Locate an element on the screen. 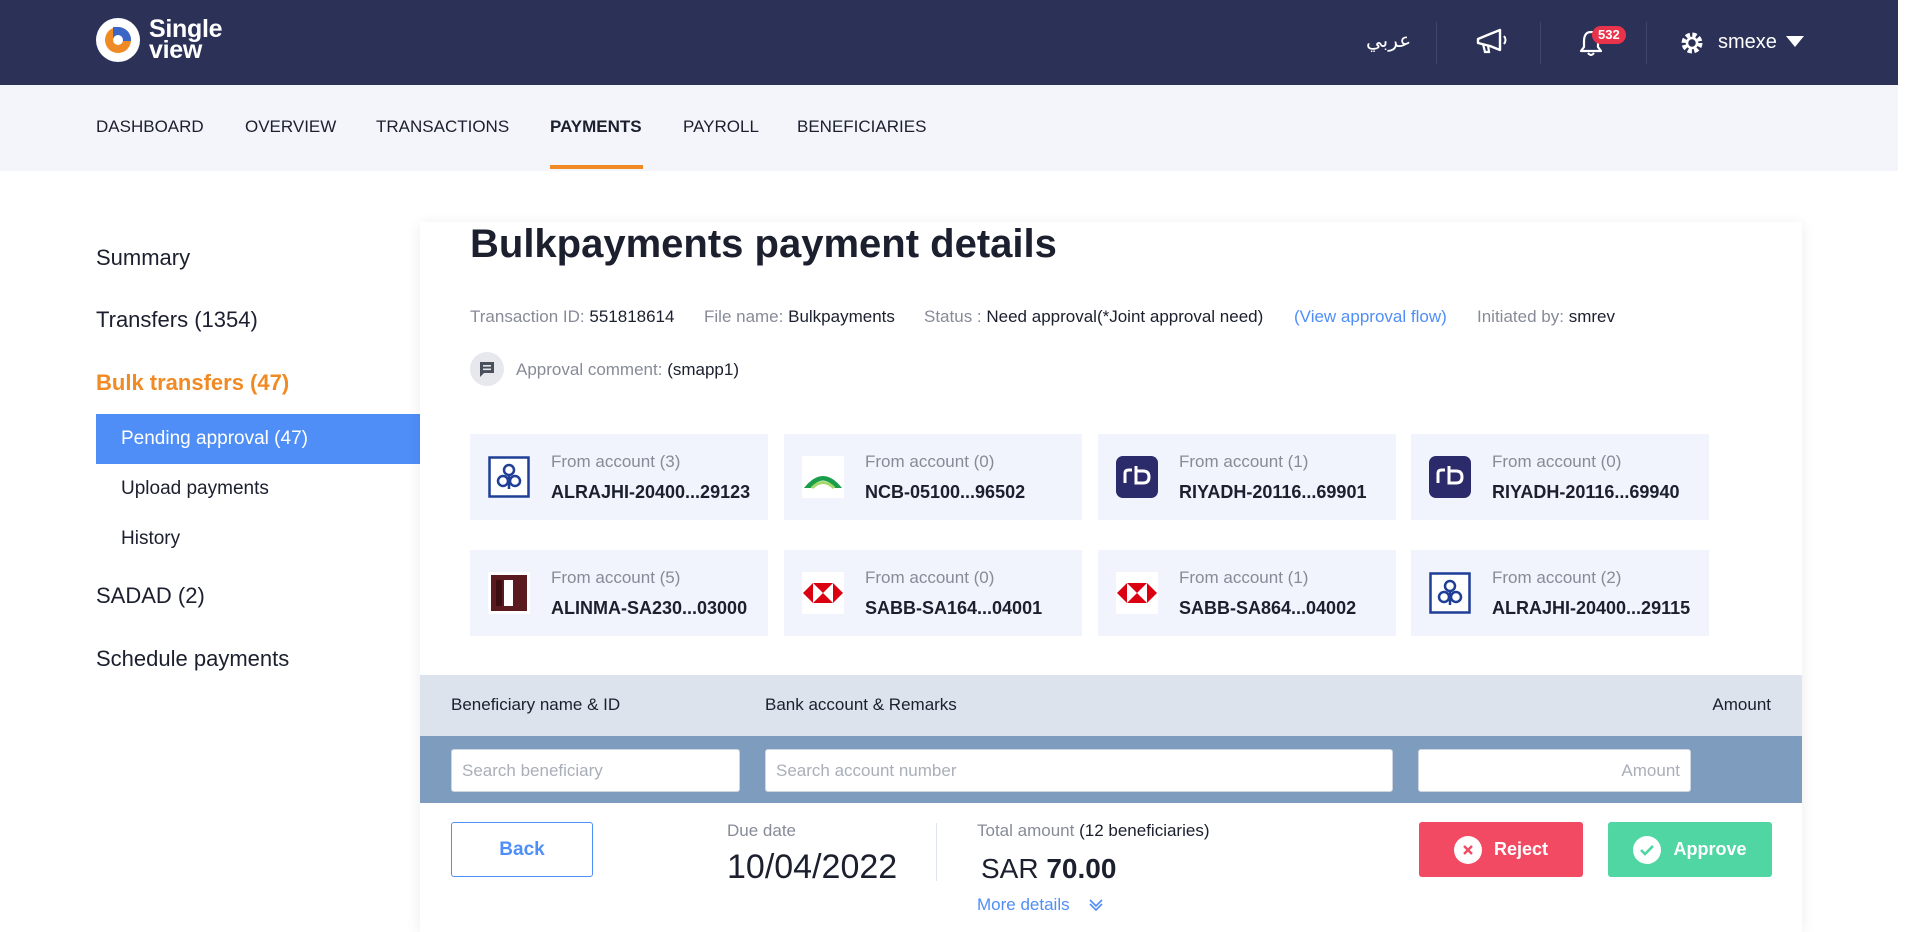  from-account-number: SABB-SA164...04001 is located at coordinates (954, 608).